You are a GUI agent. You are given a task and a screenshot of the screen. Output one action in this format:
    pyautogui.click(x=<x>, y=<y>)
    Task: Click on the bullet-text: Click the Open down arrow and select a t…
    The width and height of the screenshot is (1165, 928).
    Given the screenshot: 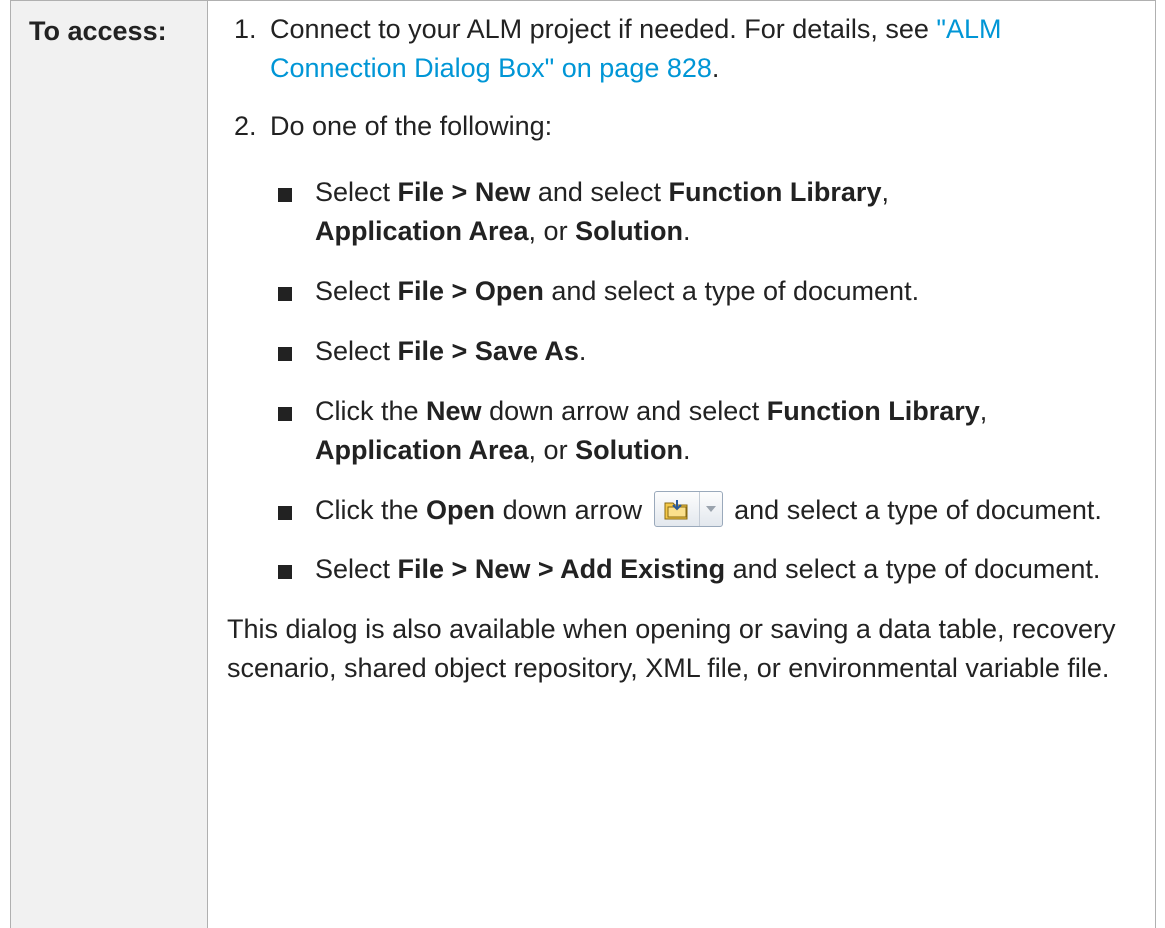 What is the action you would take?
    pyautogui.click(x=730, y=510)
    